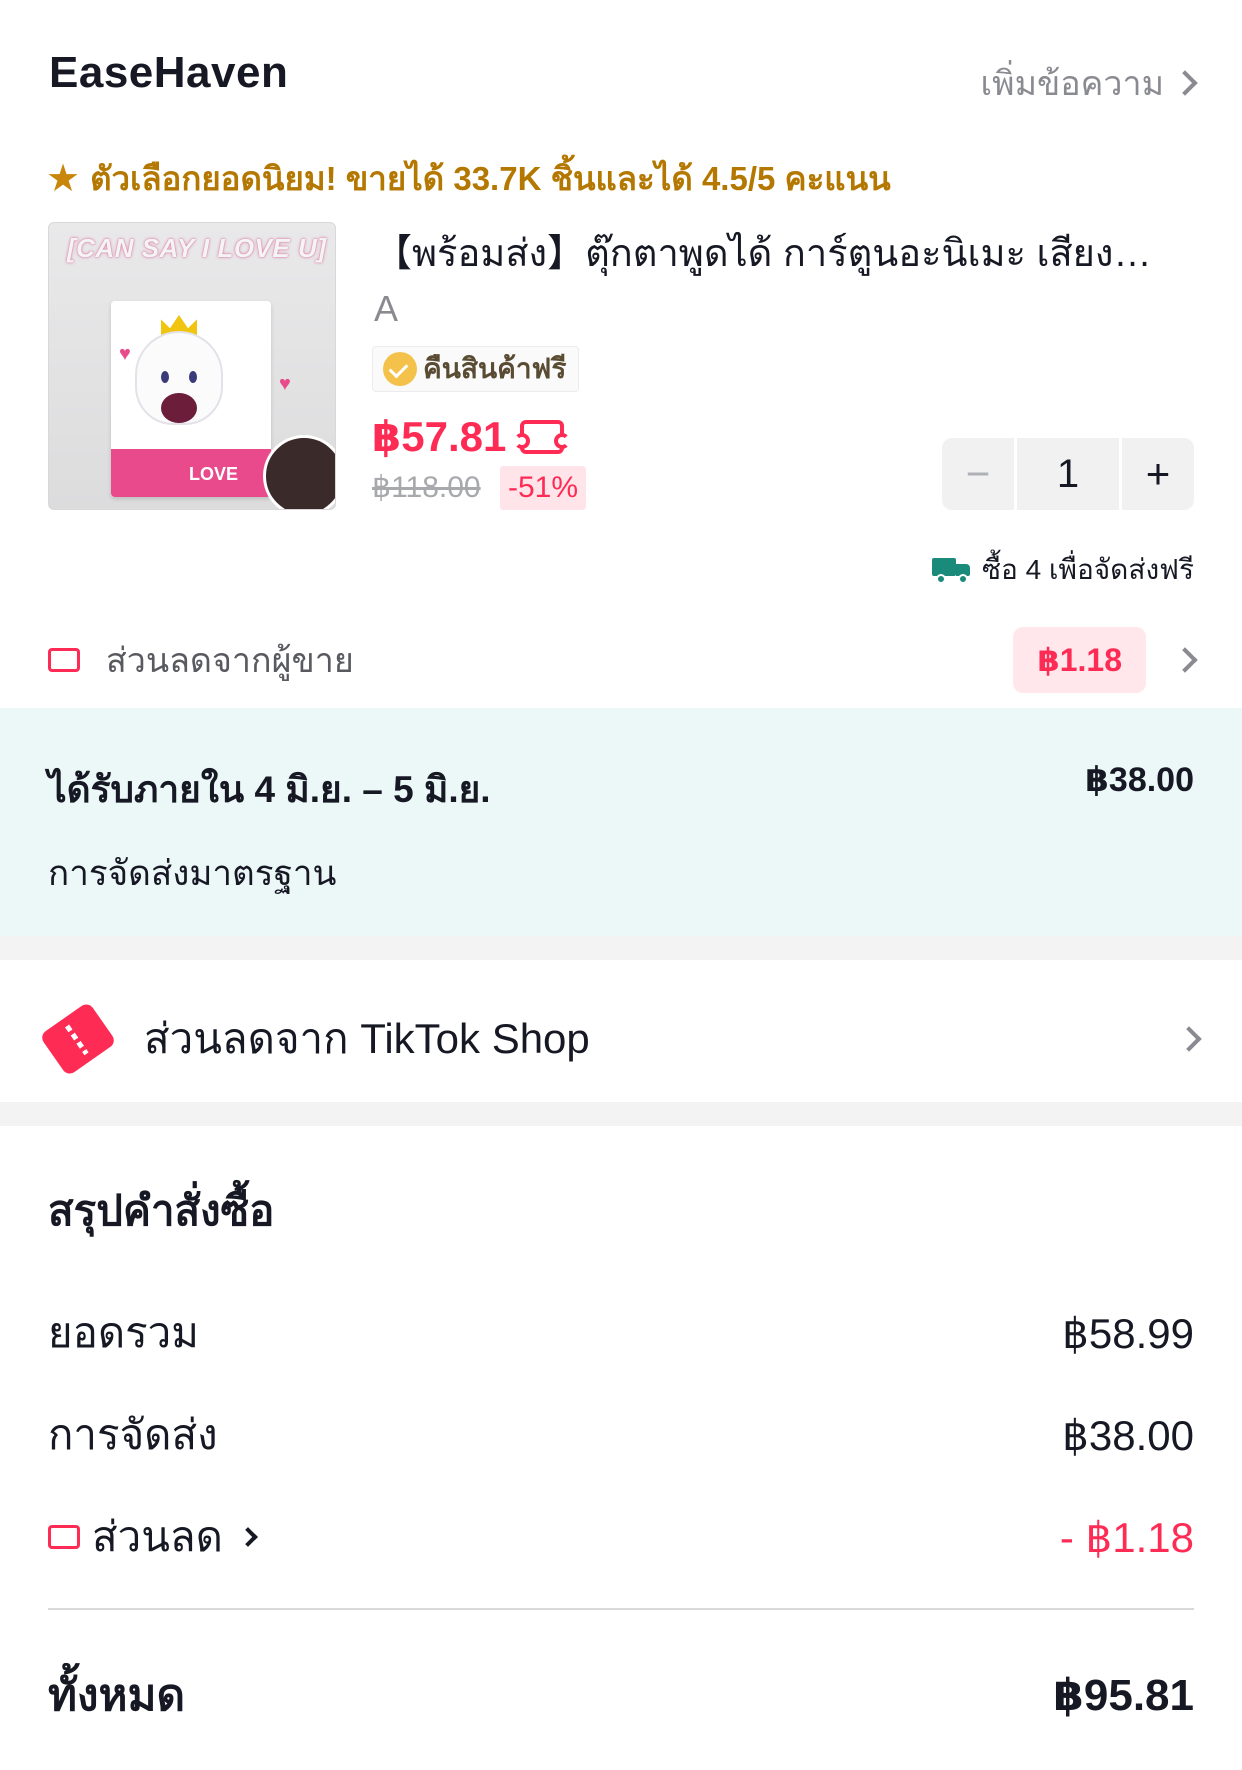 The height and width of the screenshot is (1770, 1242). What do you see at coordinates (495, 368) in the screenshot?
I see `free-return-label: คืนสินค้าฟรี` at bounding box center [495, 368].